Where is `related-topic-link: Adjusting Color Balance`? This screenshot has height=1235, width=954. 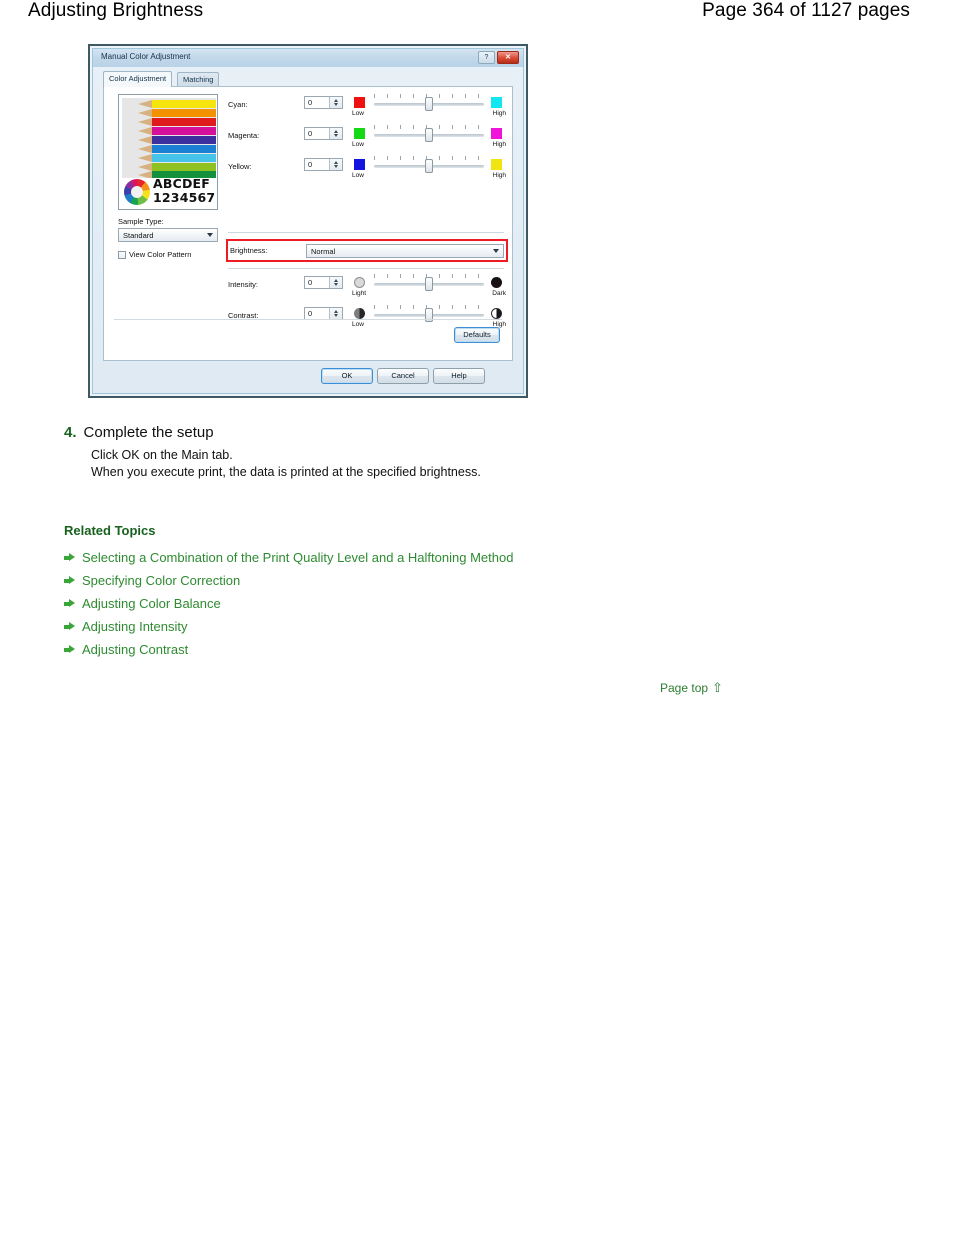 related-topic-link: Adjusting Color Balance is located at coordinates (151, 603).